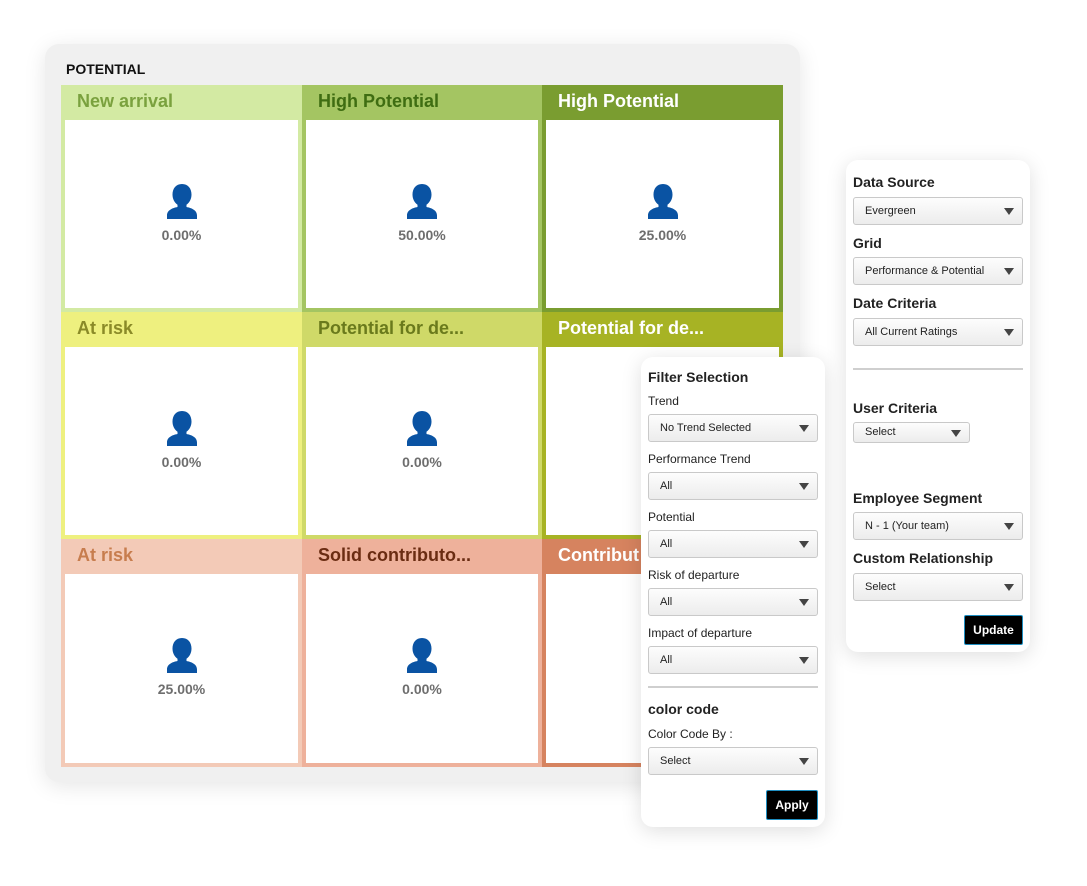  I want to click on trend-select: No Trend Selected, so click(733, 428).